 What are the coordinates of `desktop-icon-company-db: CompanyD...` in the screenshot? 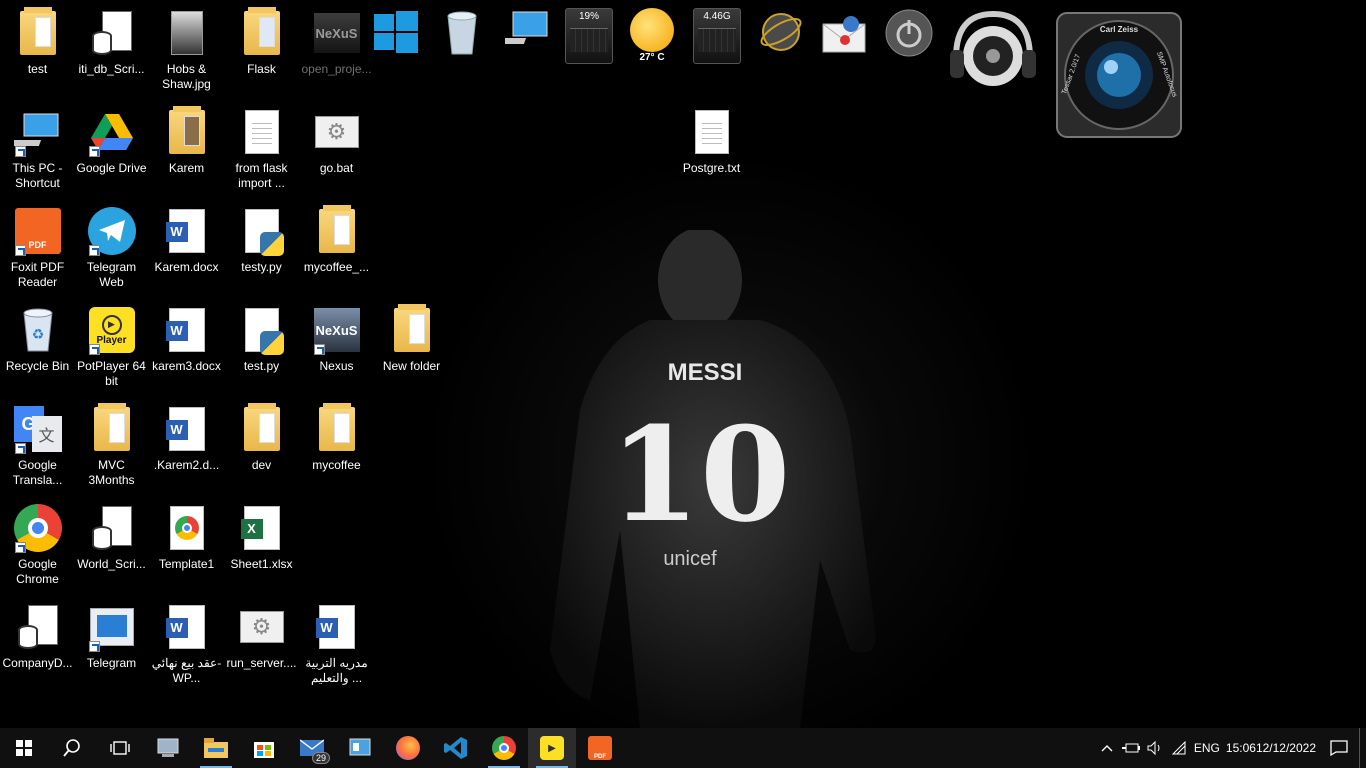 It's located at (37, 636).